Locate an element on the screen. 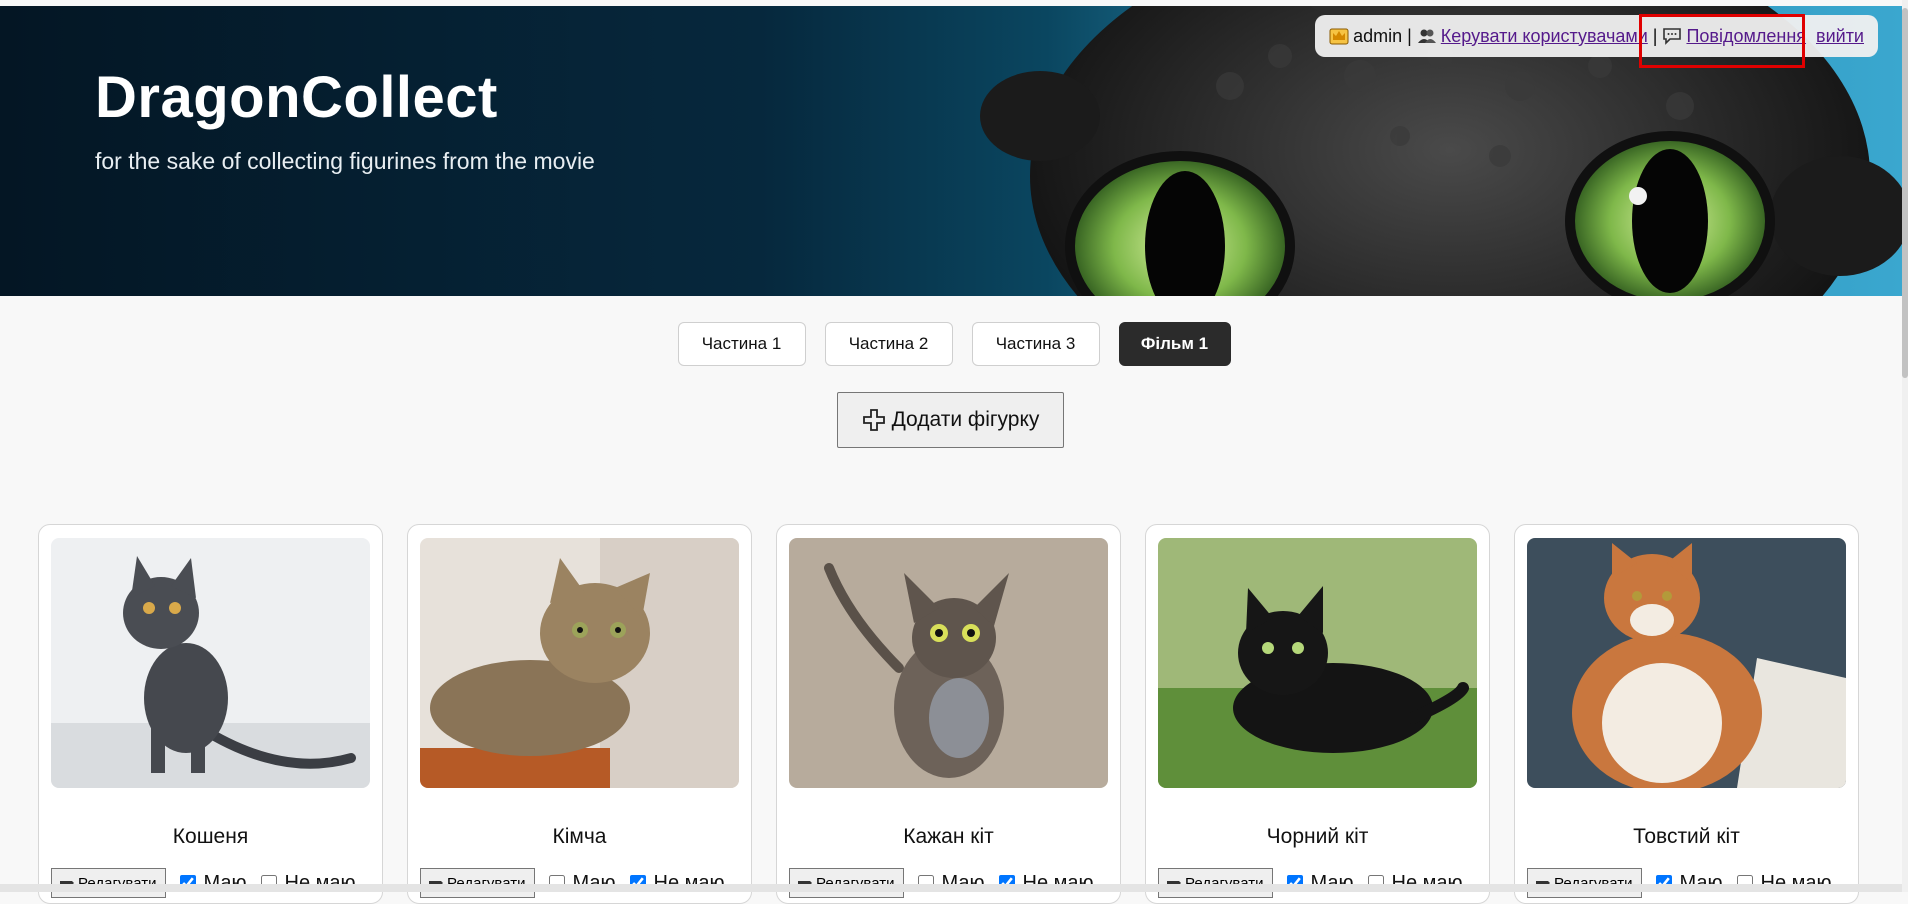 The image size is (1908, 904). figure-card: Кімча Редагувати Маю Не маю is located at coordinates (579, 714).